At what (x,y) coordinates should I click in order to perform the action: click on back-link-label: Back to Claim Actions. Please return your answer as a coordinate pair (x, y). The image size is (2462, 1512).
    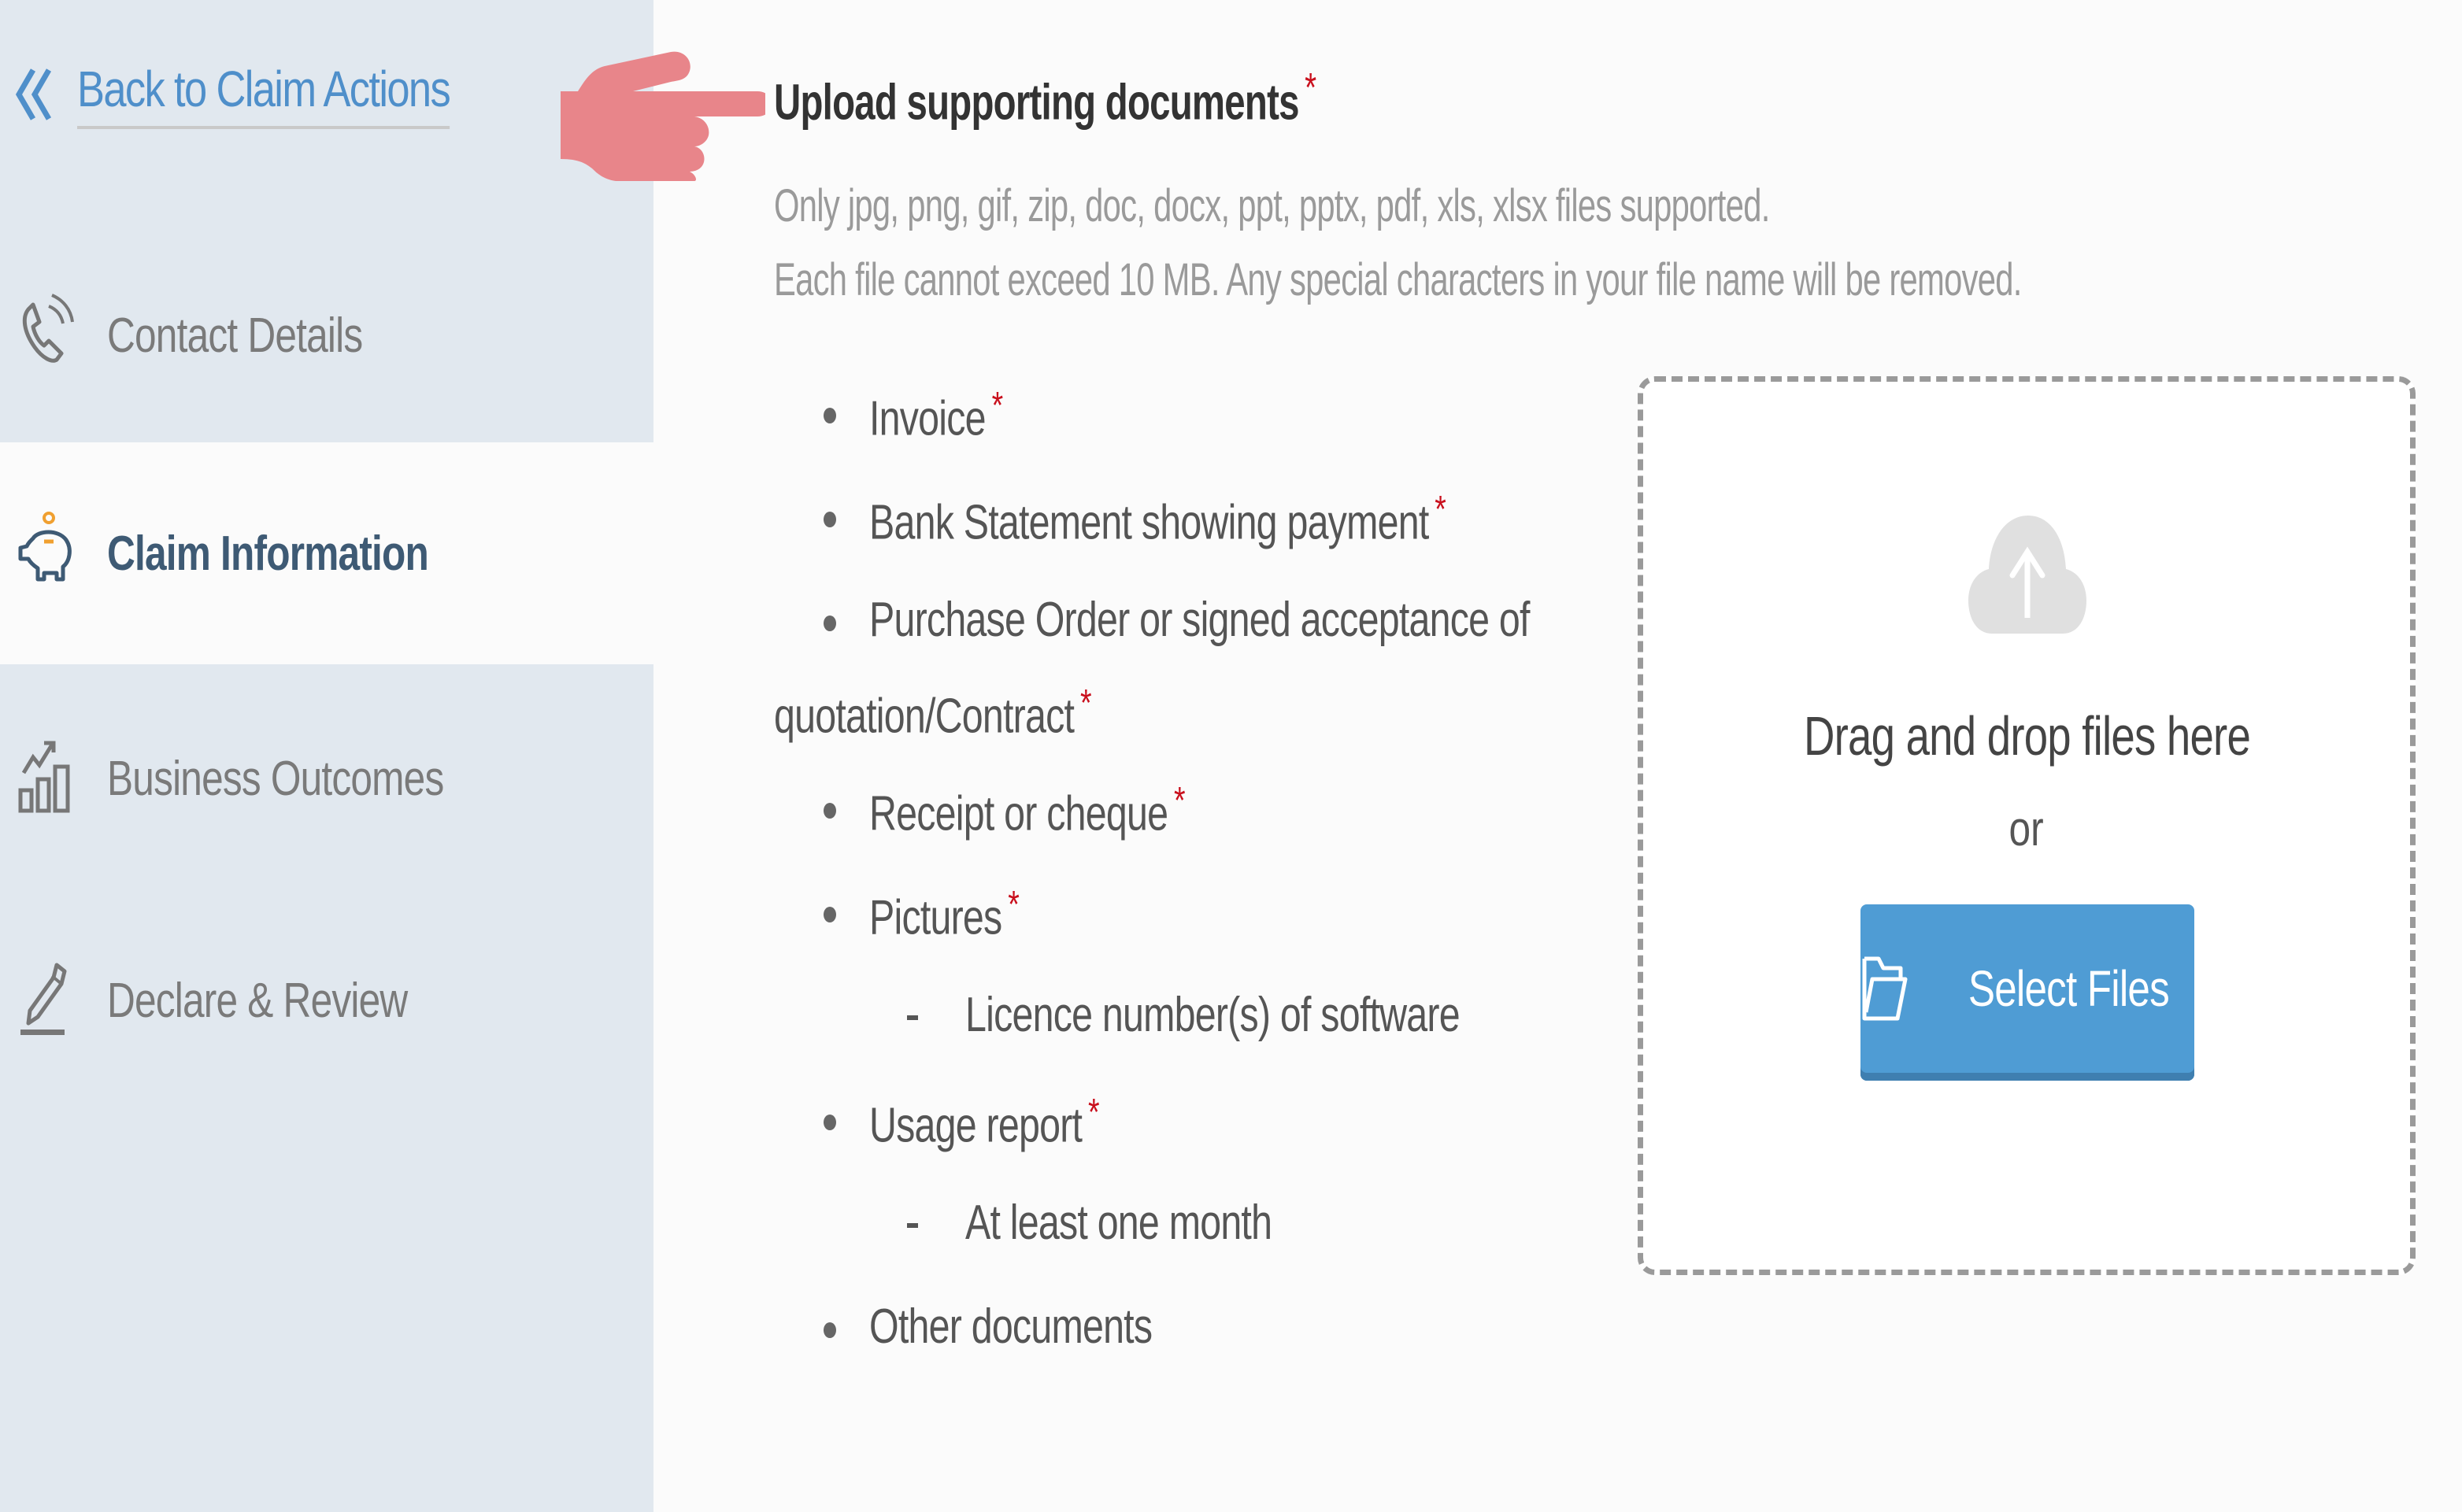
    Looking at the image, I should click on (264, 94).